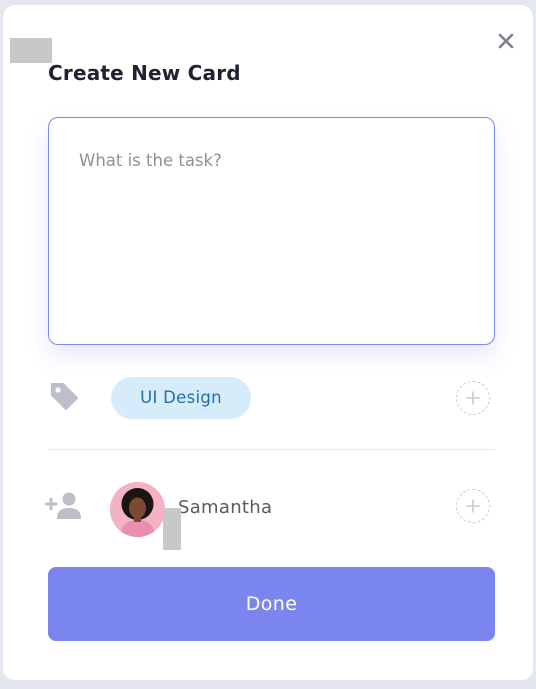 This screenshot has height=689, width=536. I want to click on section-divider, so click(271, 449).